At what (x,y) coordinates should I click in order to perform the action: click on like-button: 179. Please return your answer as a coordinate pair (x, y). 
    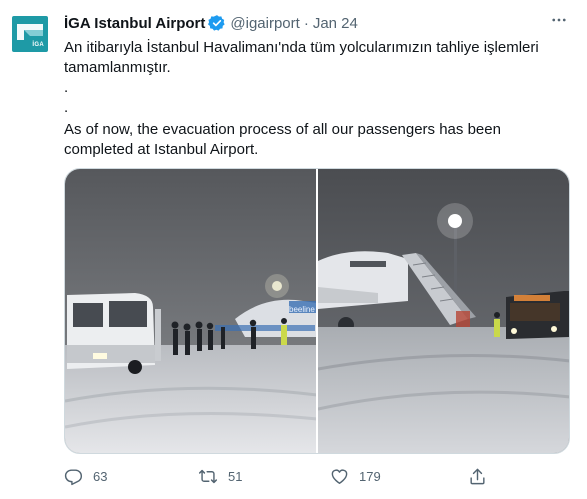
    Looking at the image, I should click on (355, 476).